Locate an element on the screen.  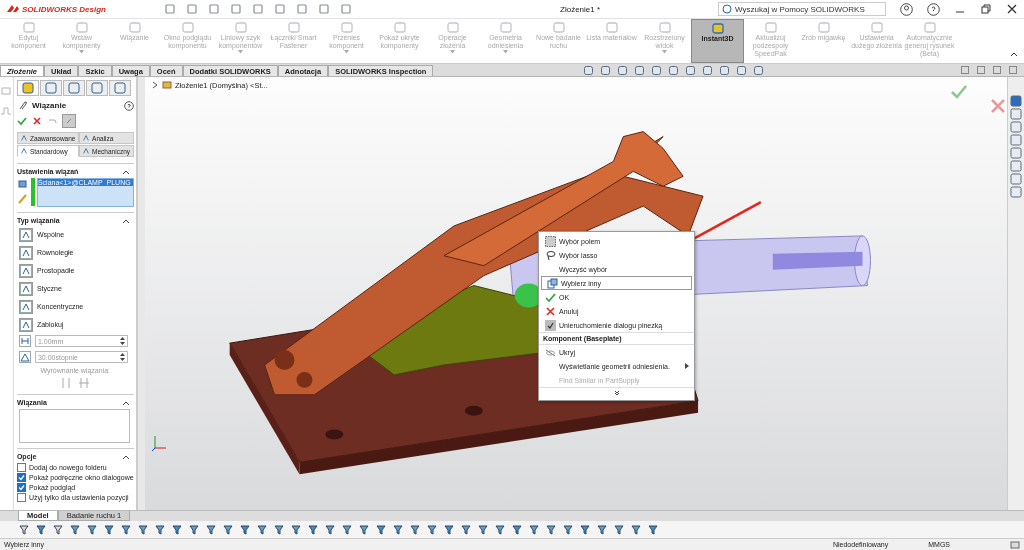
user-icon is located at coordinates (906, 9).